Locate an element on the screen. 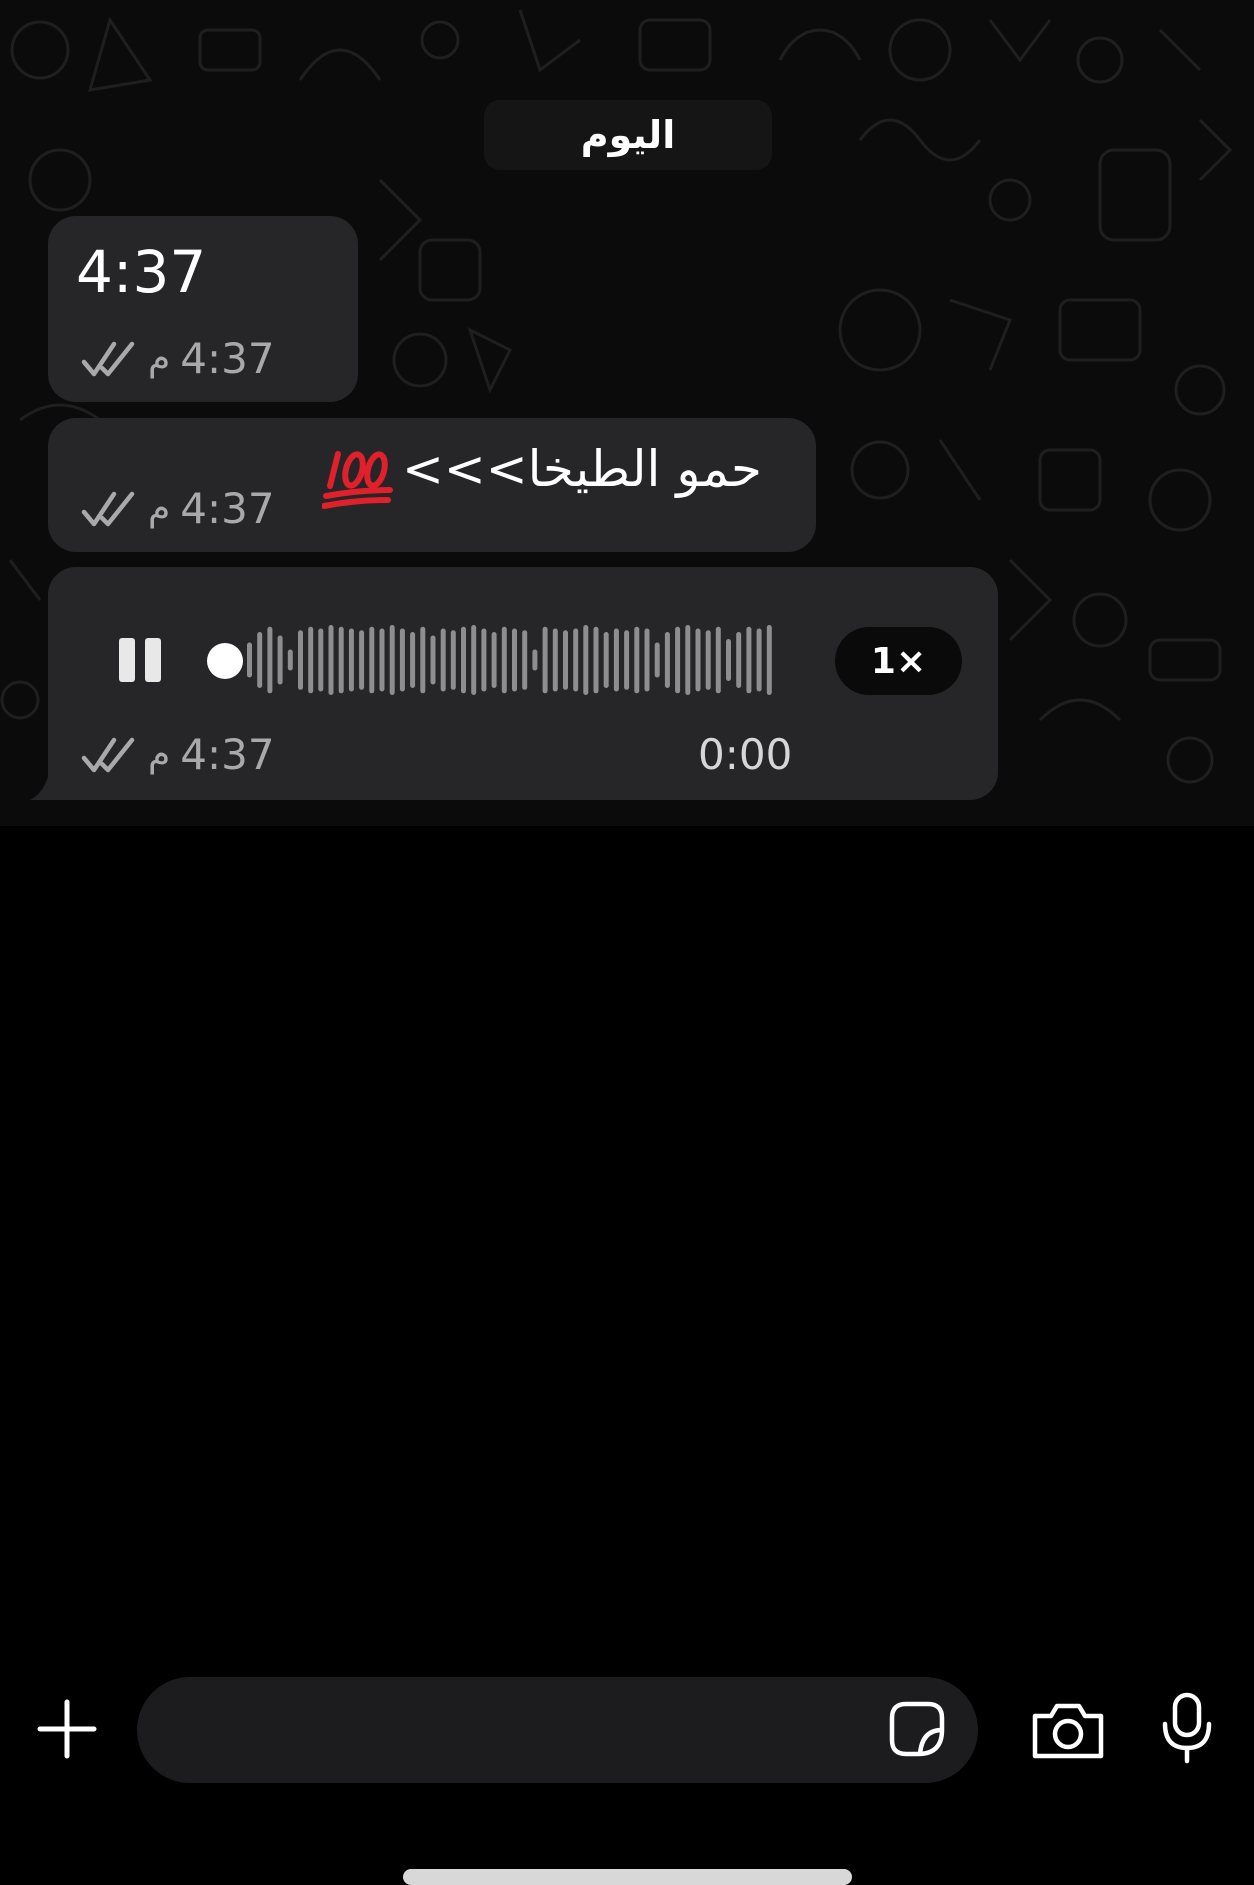  home-indicator is located at coordinates (627, 1877).